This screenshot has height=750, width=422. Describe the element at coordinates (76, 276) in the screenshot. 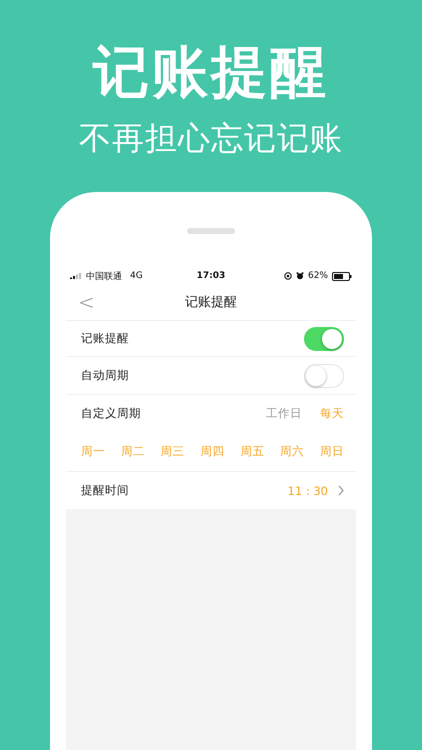

I see `signal-icon` at that location.